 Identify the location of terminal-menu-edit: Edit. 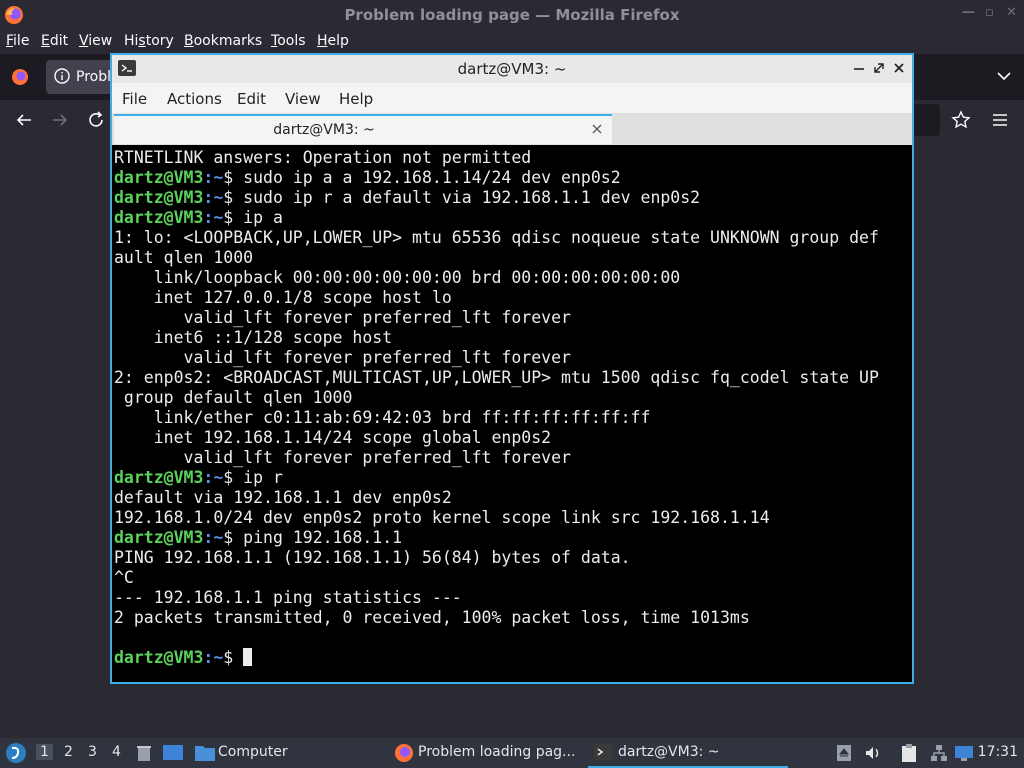
(251, 99).